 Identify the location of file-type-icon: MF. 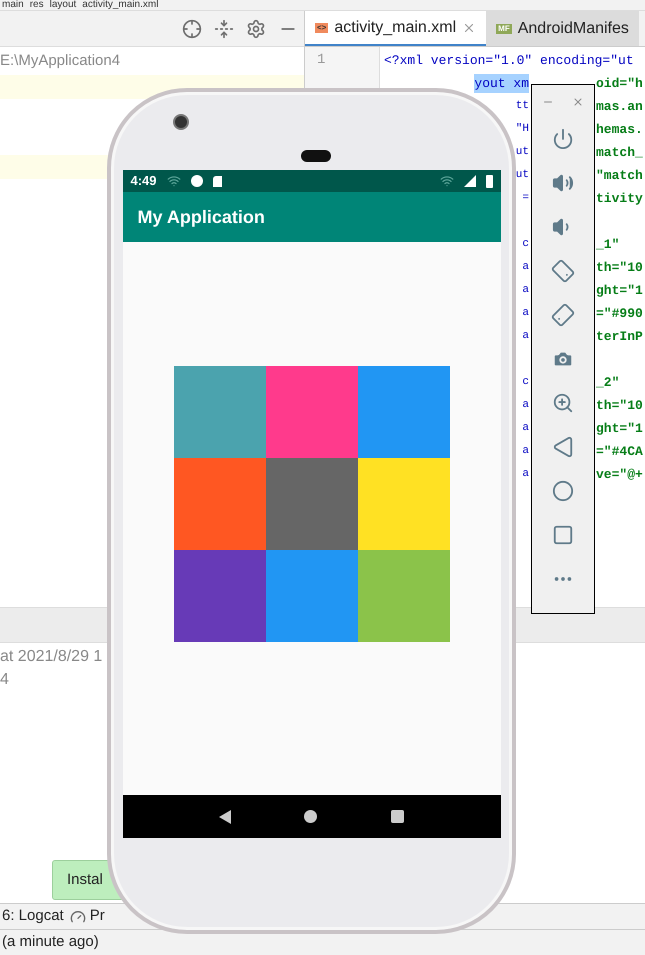
(504, 29).